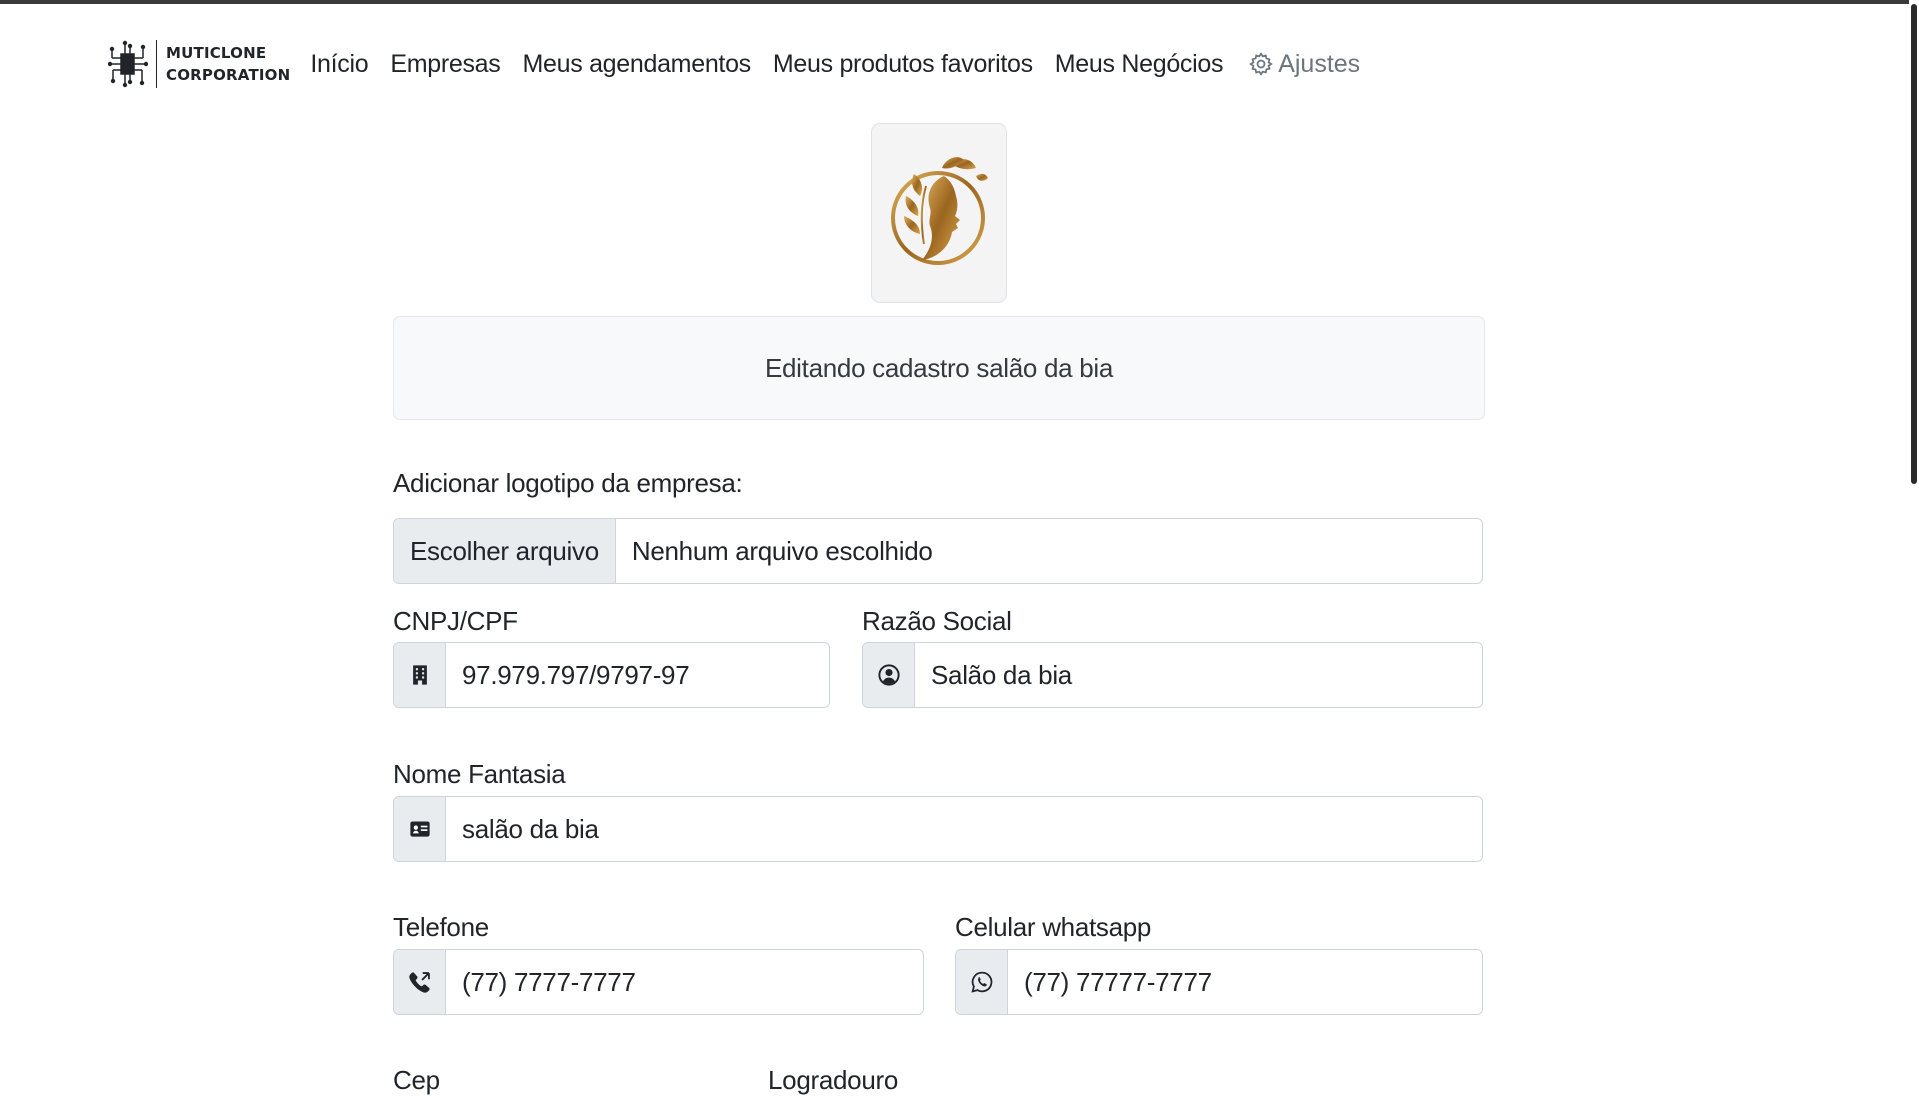 The width and height of the screenshot is (1919, 1096). Describe the element at coordinates (937, 621) in the screenshot. I see `razao-social-label: Razão Social` at that location.